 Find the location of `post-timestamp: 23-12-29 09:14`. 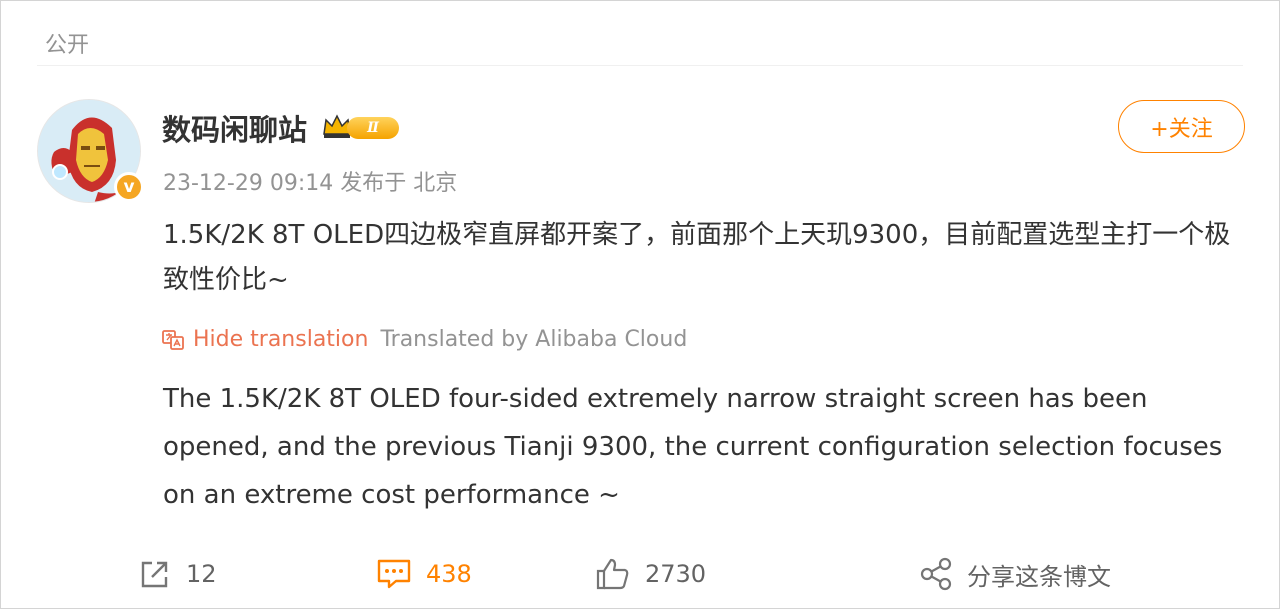

post-timestamp: 23-12-29 09:14 is located at coordinates (248, 183).